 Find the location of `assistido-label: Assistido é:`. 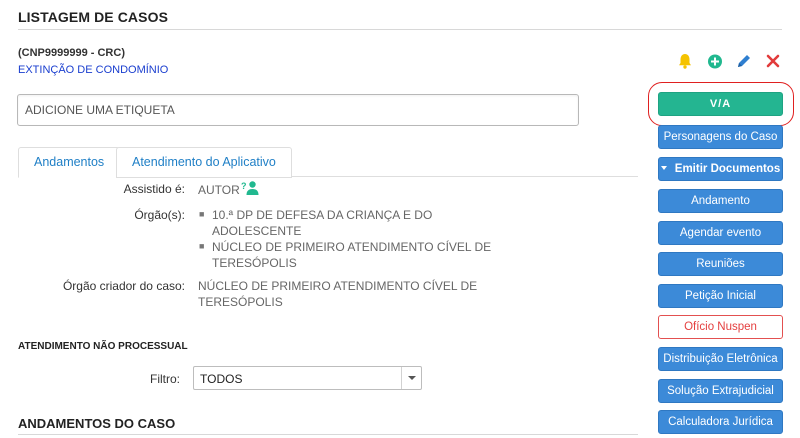

assistido-label: Assistido é: is located at coordinates (154, 189).